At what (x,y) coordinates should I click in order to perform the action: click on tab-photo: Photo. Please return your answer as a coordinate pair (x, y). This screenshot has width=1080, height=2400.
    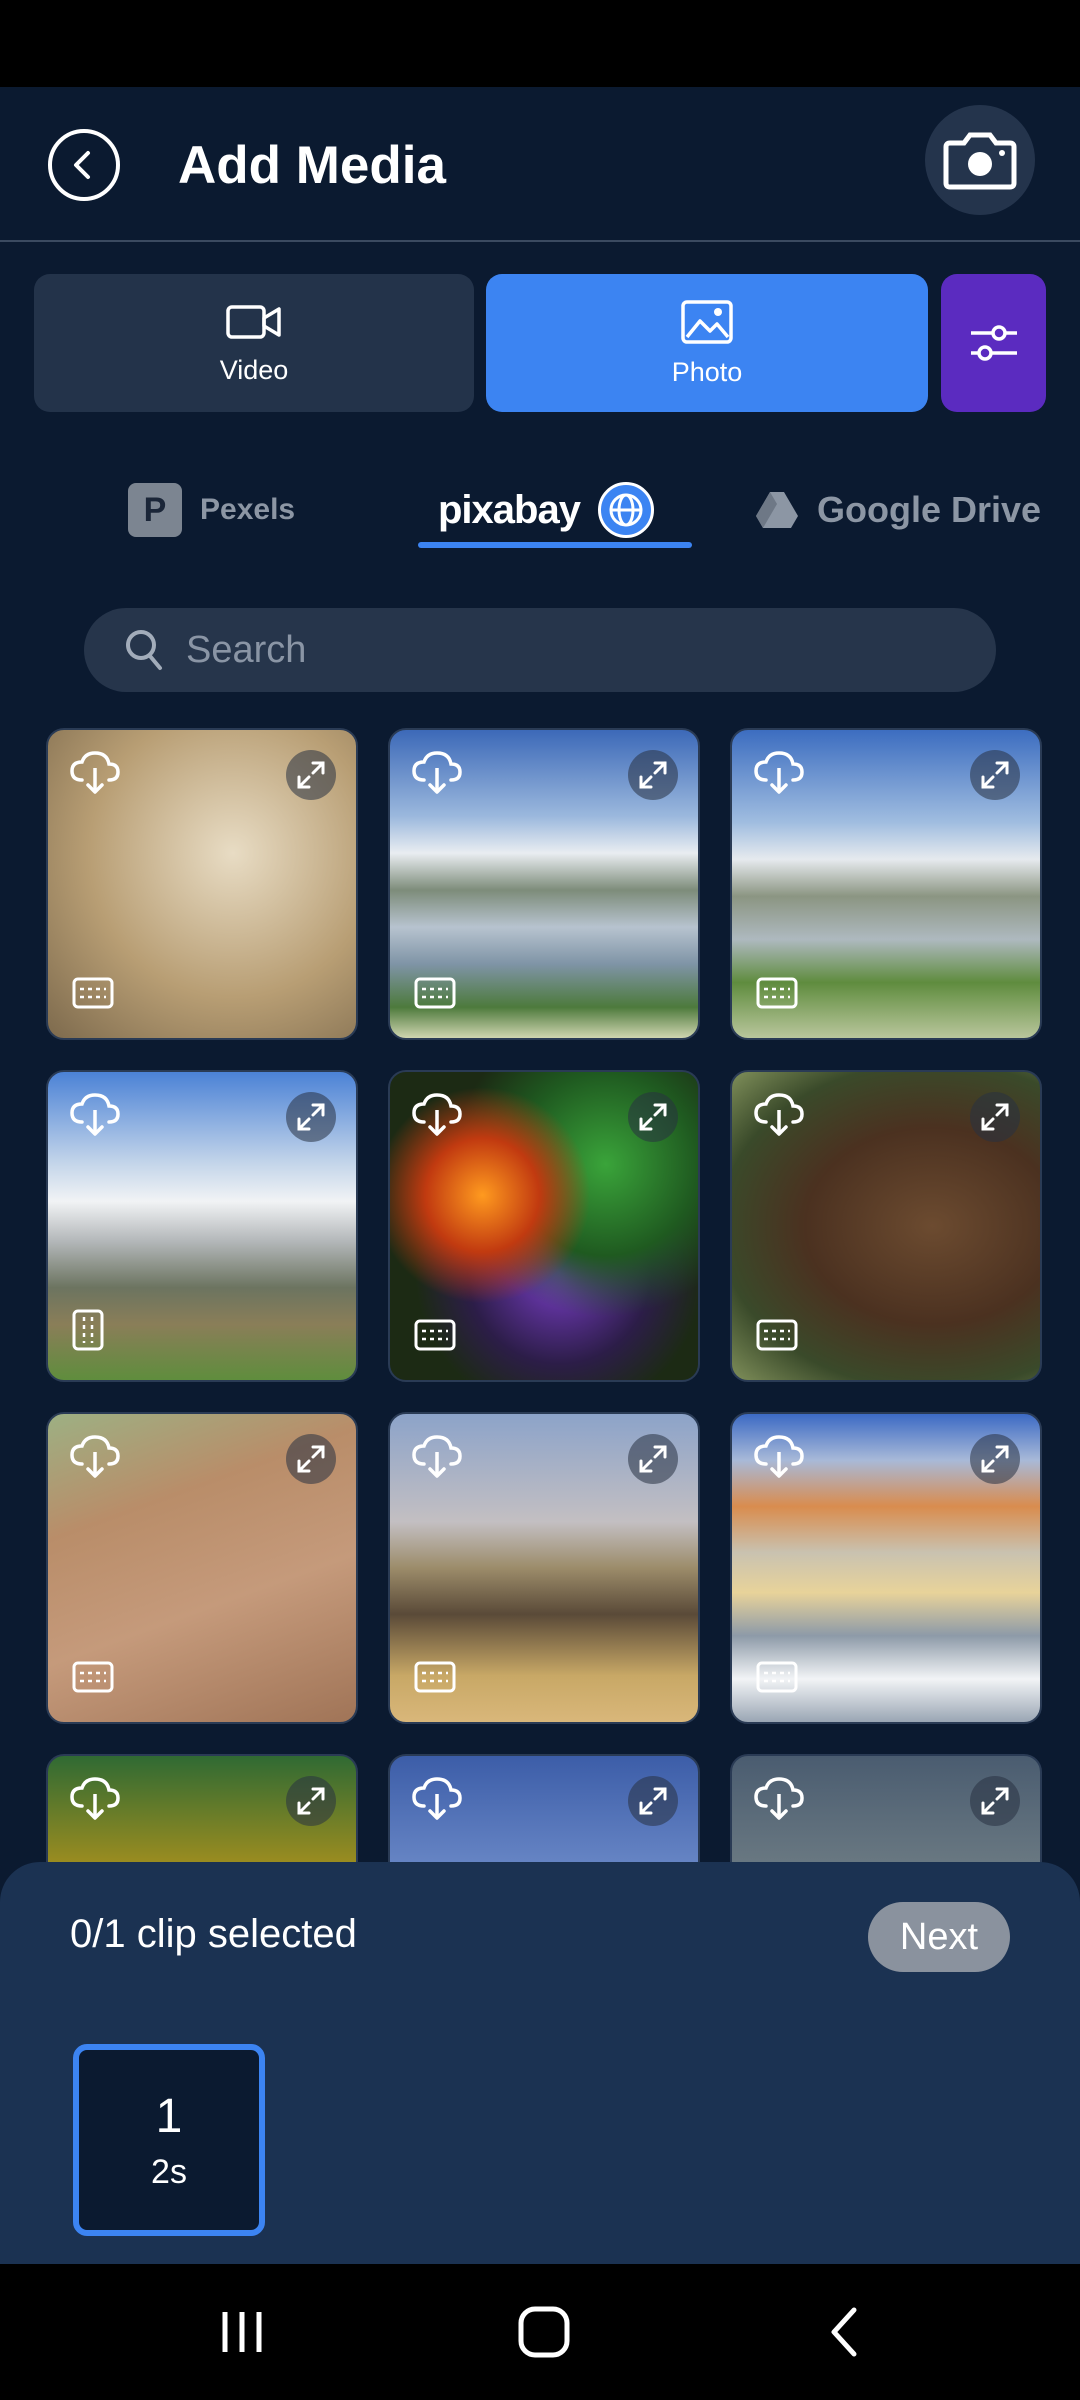
    Looking at the image, I should click on (707, 343).